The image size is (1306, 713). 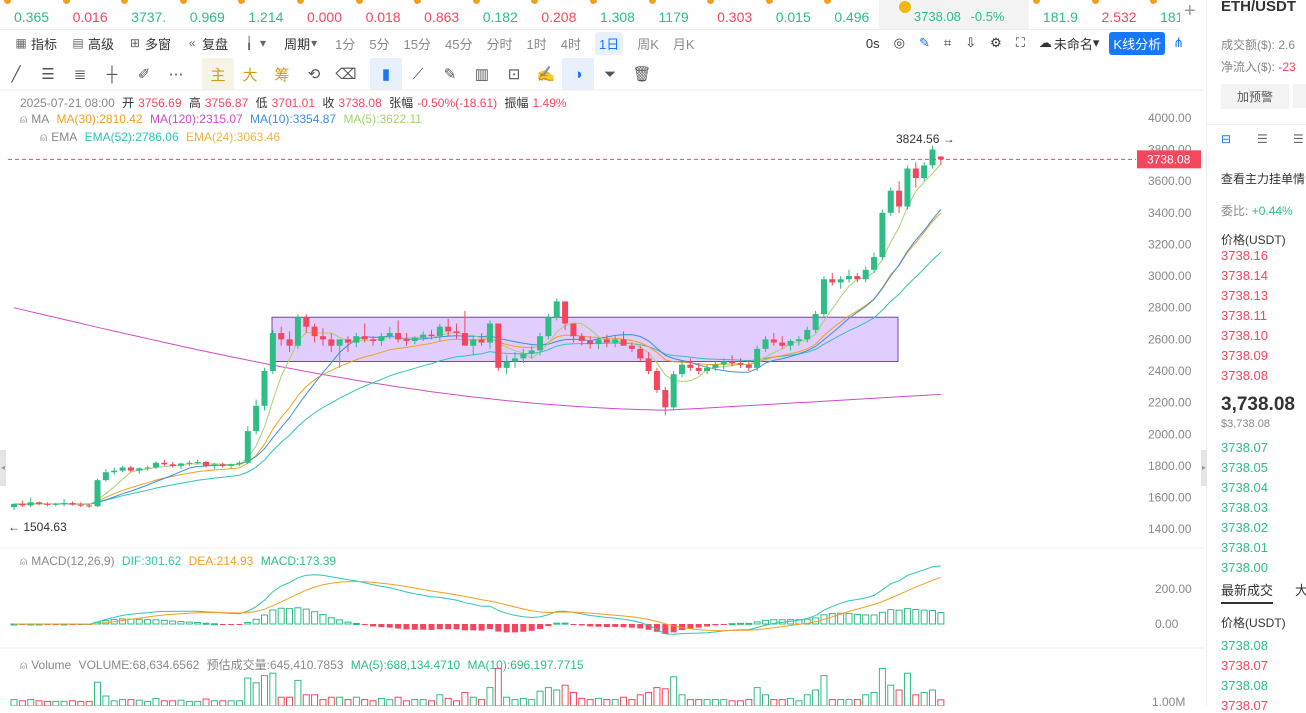 What do you see at coordinates (1244, 527) in the screenshot?
I see `order-row: 3738.02` at bounding box center [1244, 527].